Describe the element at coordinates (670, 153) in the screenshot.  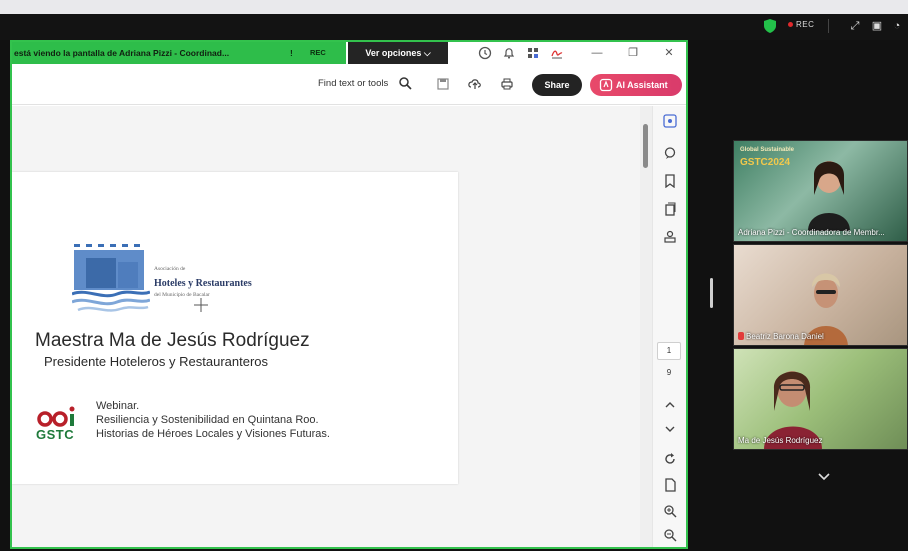
I see `comment-icon` at that location.